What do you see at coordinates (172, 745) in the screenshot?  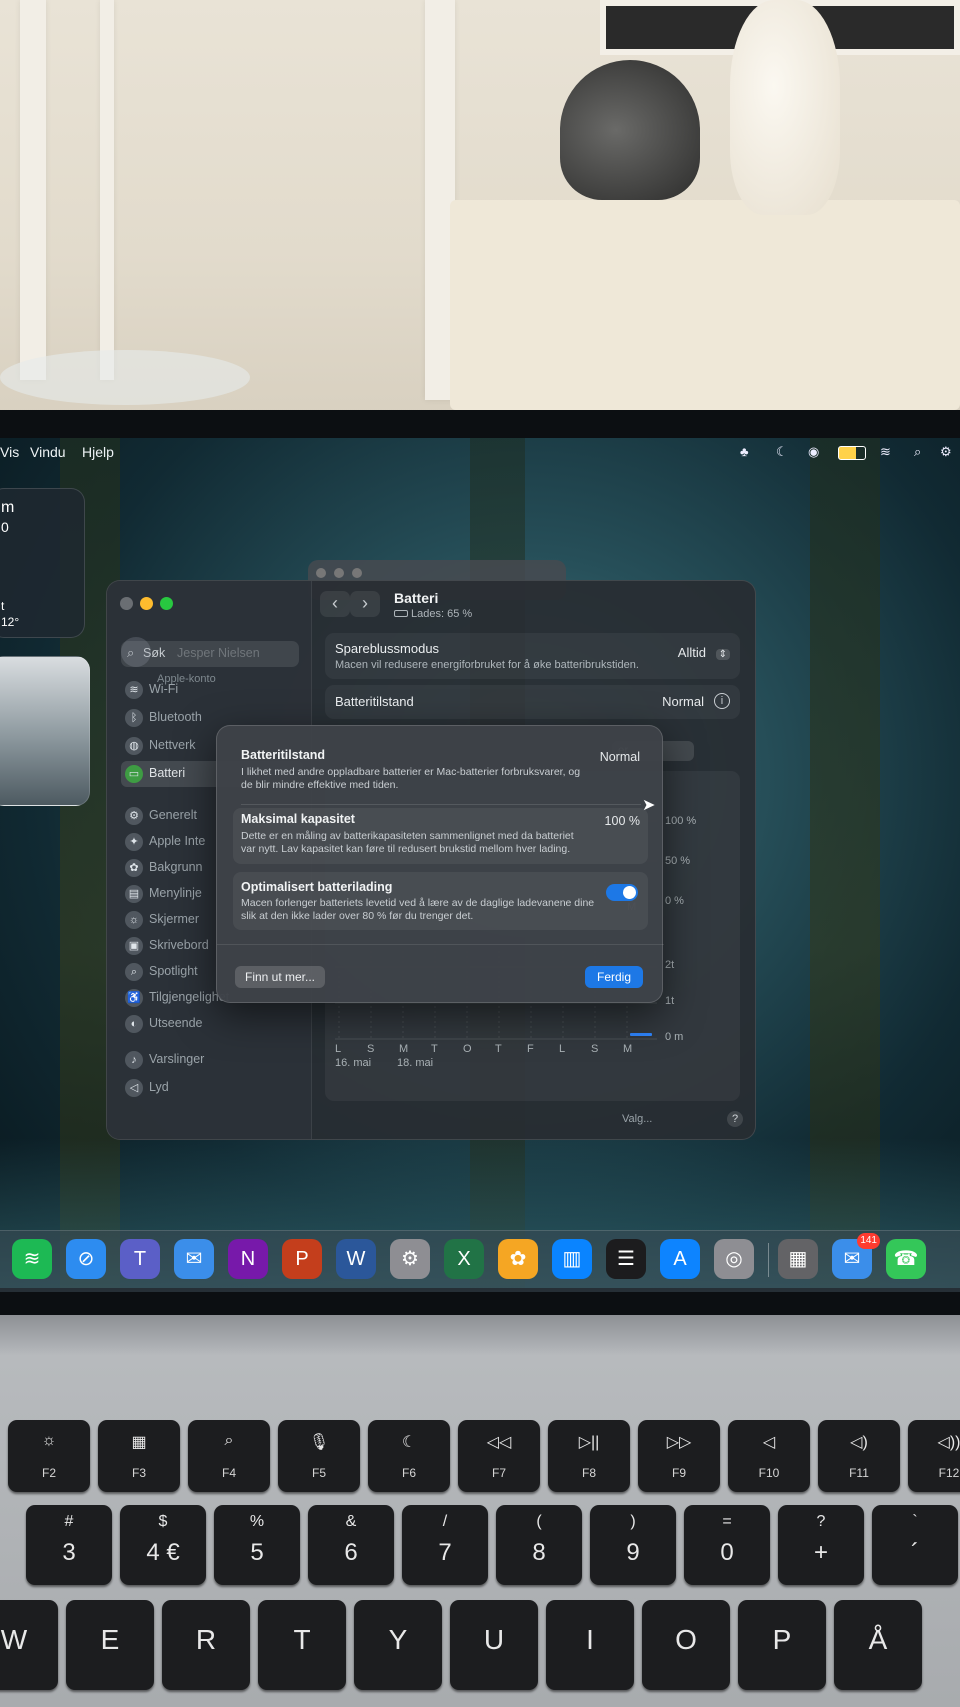 I see `sidebar-item-label: Nettverk` at bounding box center [172, 745].